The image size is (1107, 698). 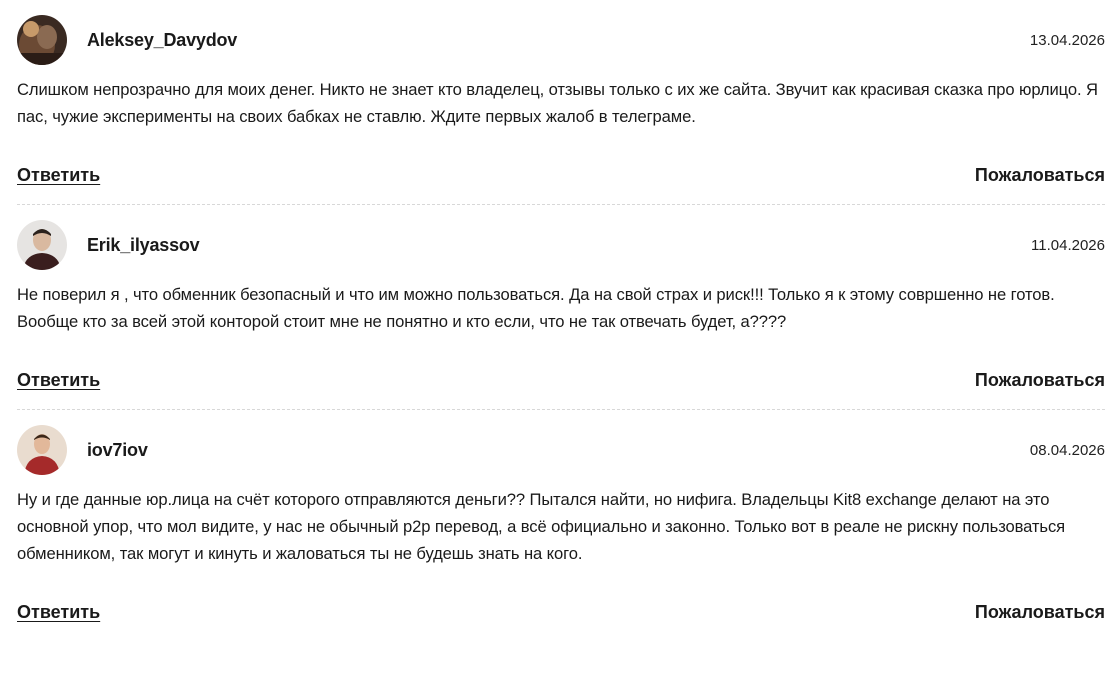 I want to click on comment-username: iov7iov, so click(x=117, y=450).